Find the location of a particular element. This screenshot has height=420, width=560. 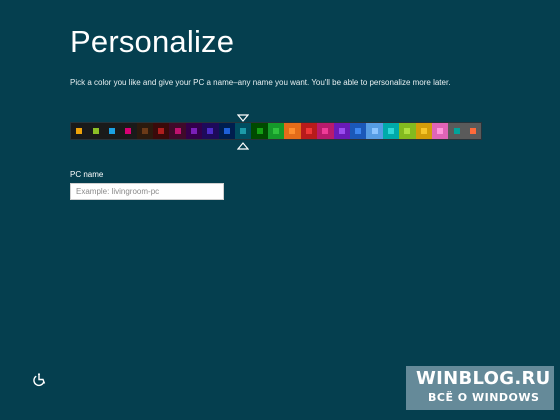

selected-color-marker-bottom-icon is located at coordinates (243, 146).